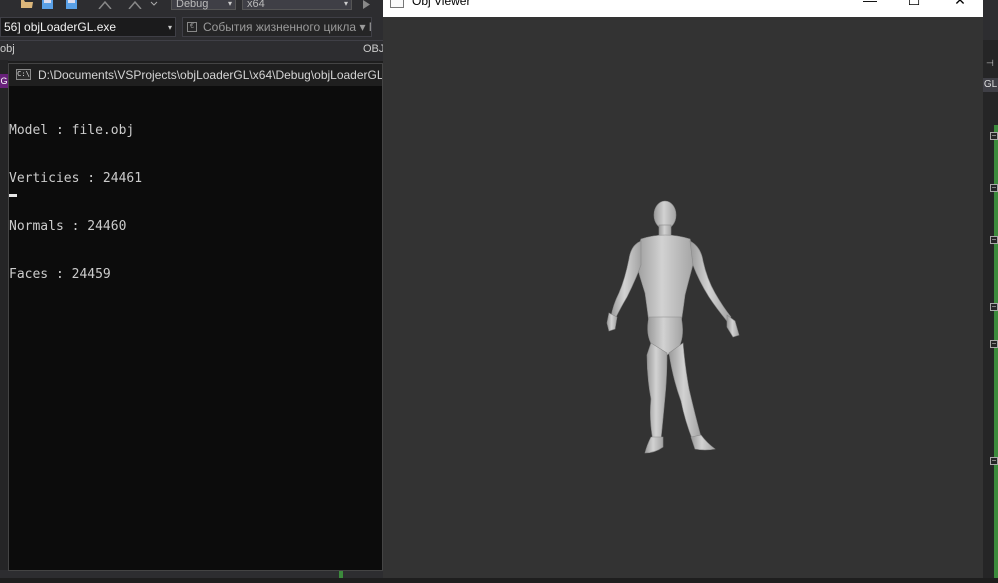 Image resolution: width=998 pixels, height=583 pixels. Describe the element at coordinates (870, 8) in the screenshot. I see `minimize-button: —` at that location.